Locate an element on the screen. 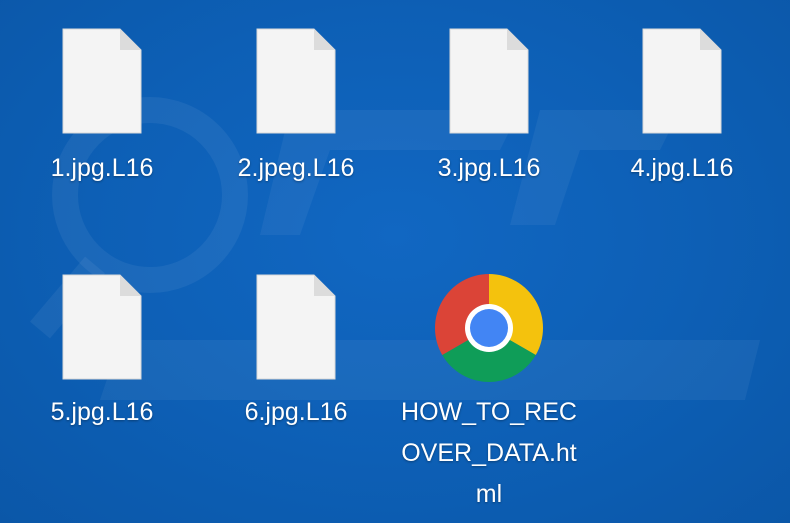  file-icon: 4.jpg.L16 is located at coordinates (682, 108).